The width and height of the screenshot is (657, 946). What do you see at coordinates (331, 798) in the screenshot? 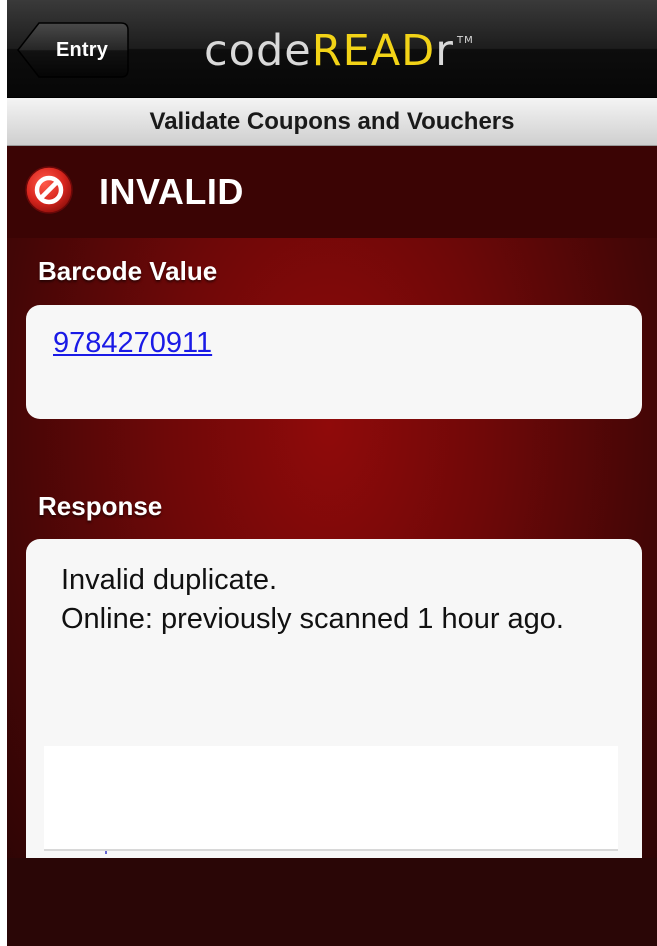
I see `response-inner-panel` at bounding box center [331, 798].